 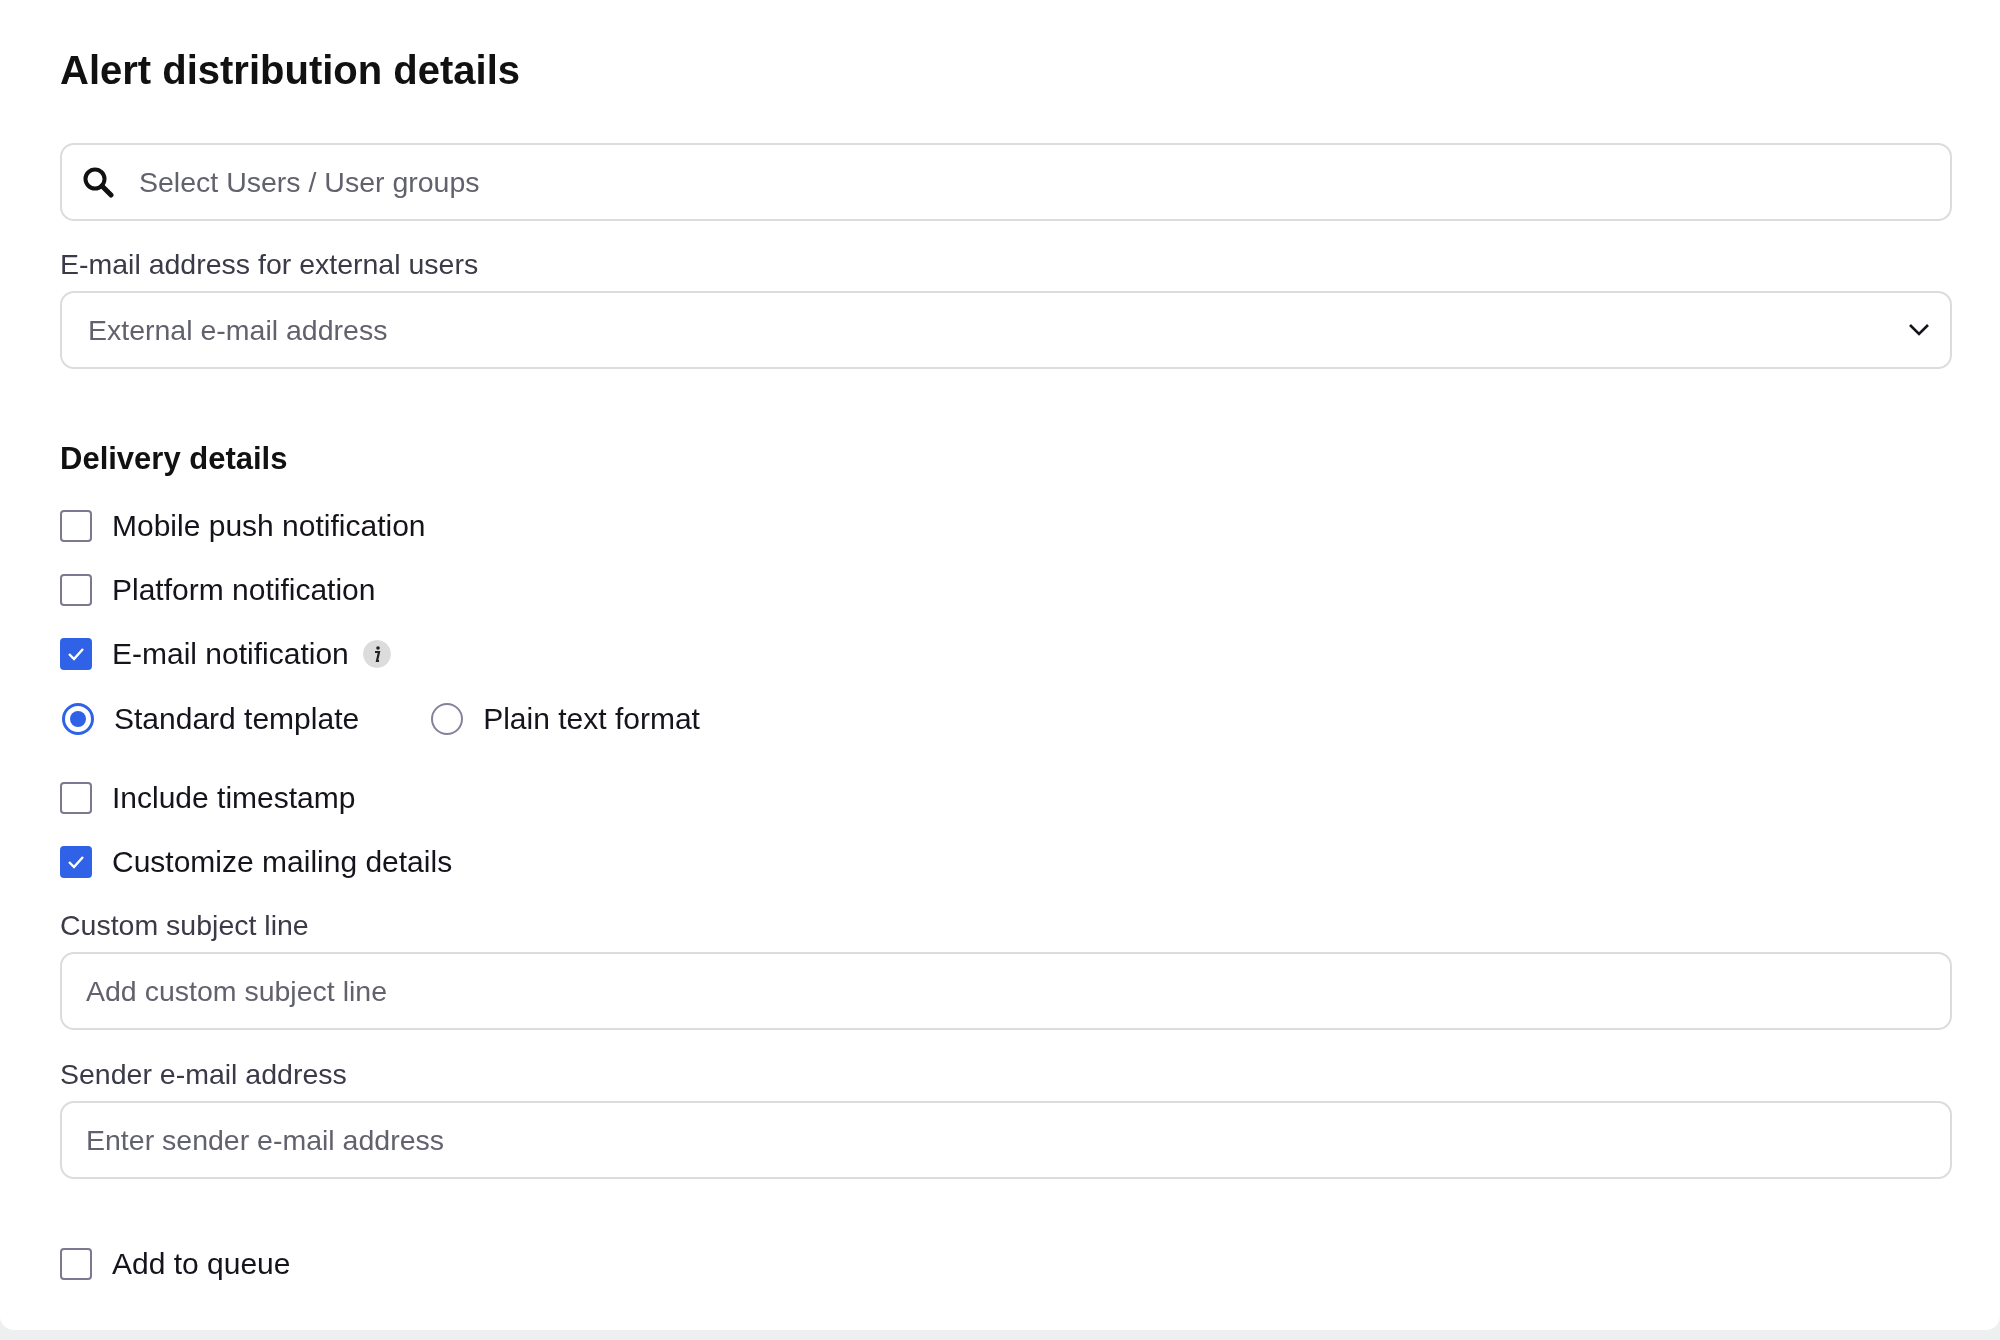 I want to click on input-field: Add custom subject line, so click(x=1006, y=991).